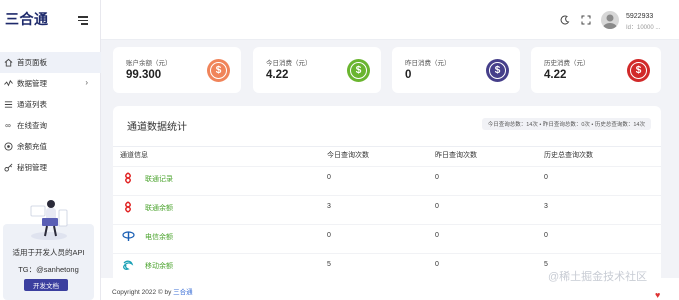  What do you see at coordinates (8, 105) in the screenshot?
I see `list-icon` at bounding box center [8, 105].